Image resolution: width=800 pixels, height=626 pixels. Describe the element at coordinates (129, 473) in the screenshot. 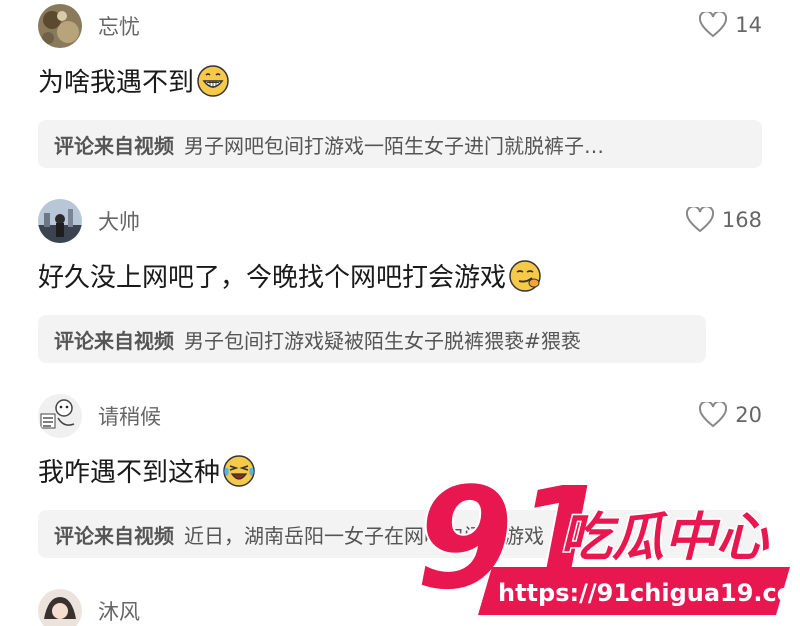

I see `comment-text-content: 我咋遇不到这种` at that location.